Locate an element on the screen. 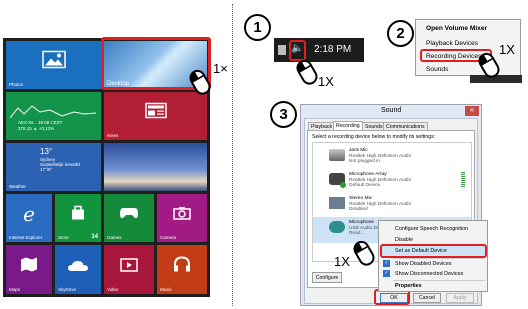  dialog-title: Sound is located at coordinates (391, 110).